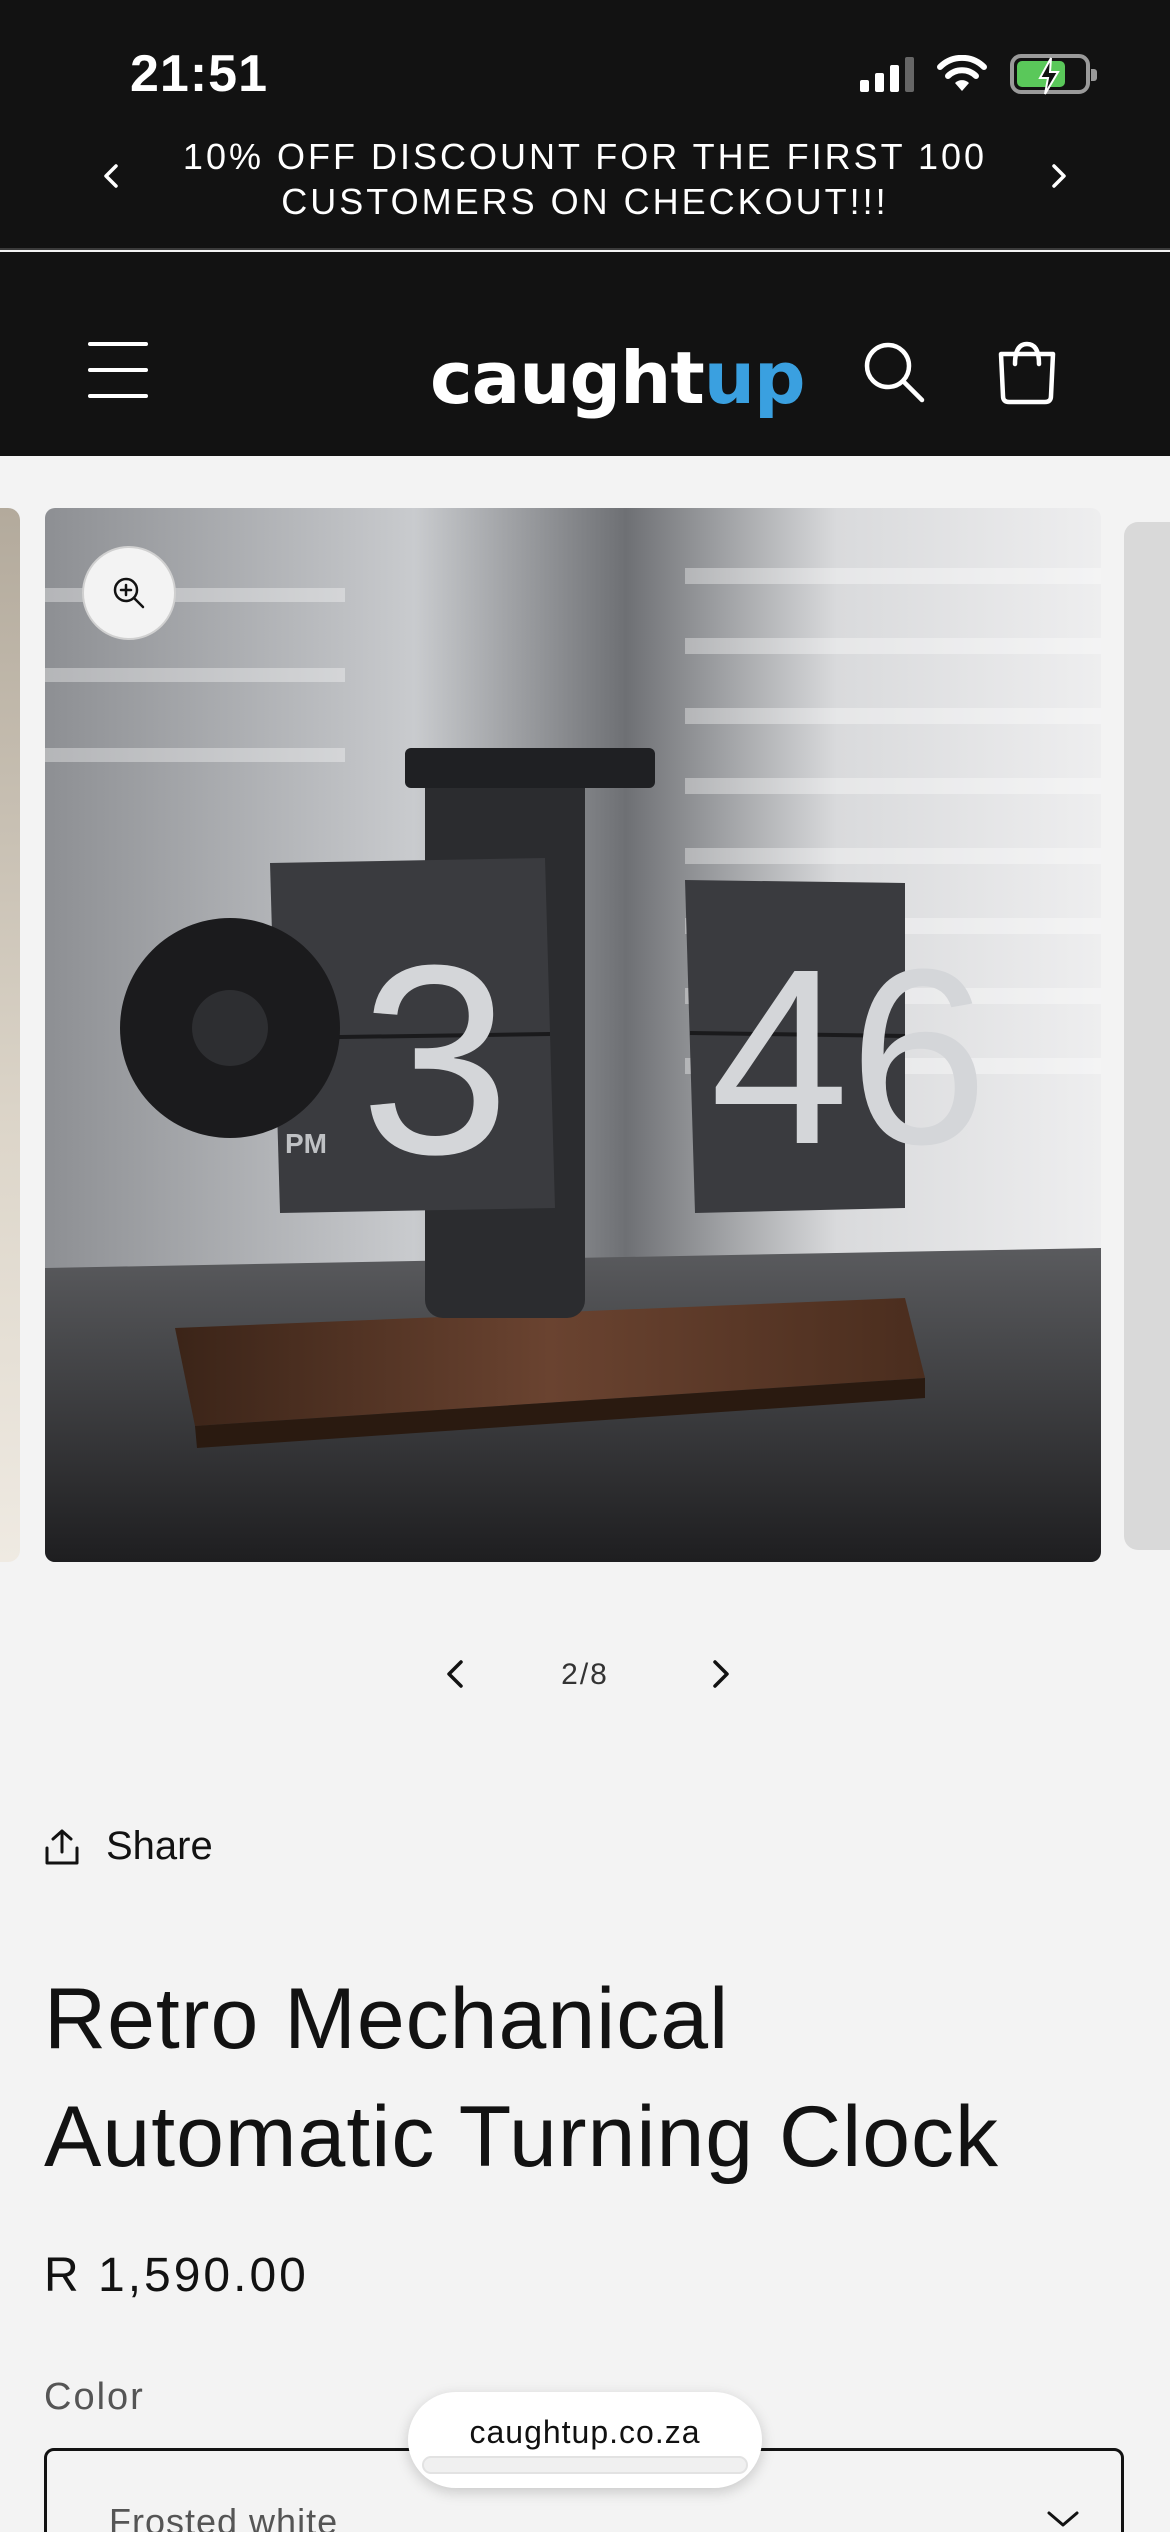 The height and width of the screenshot is (2532, 1170). I want to click on slide-prev-icon, so click(456, 1674).